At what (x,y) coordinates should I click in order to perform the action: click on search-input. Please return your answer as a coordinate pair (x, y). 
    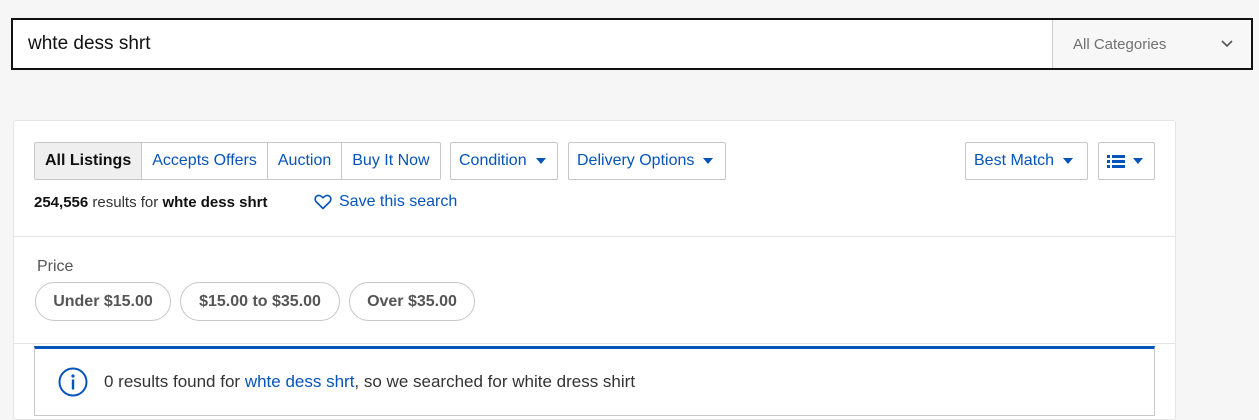
    Looking at the image, I should click on (532, 44).